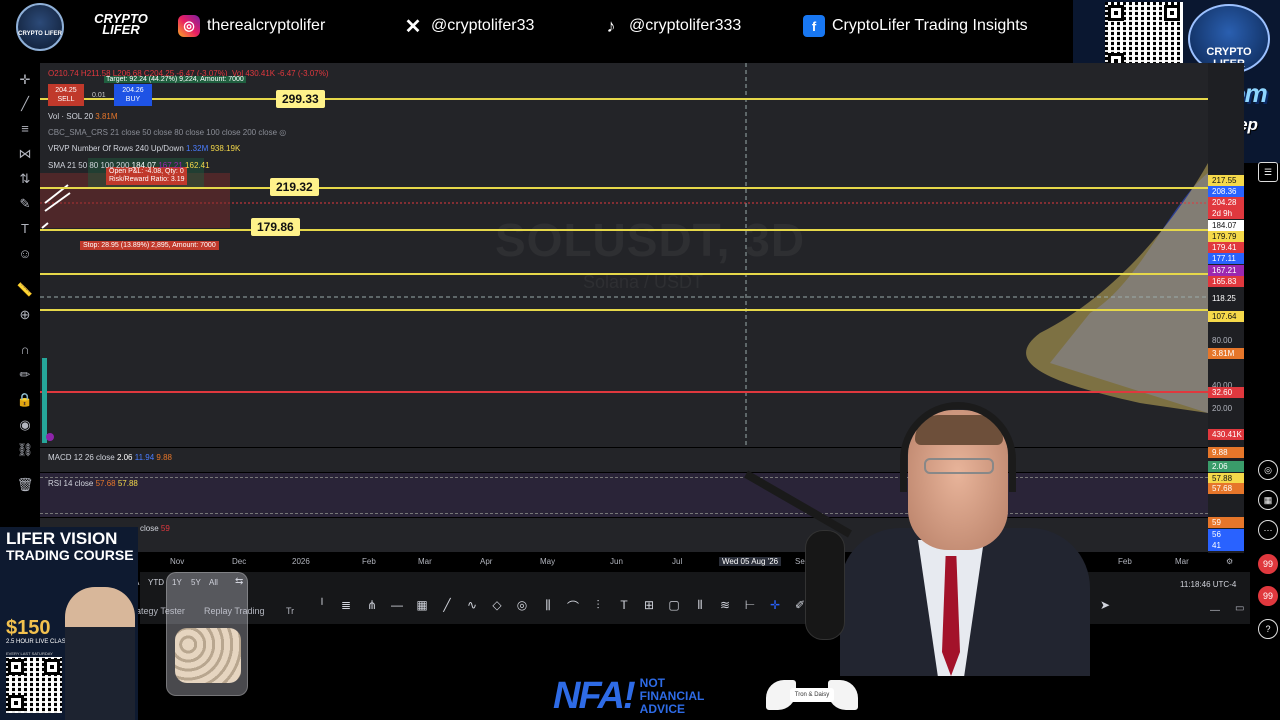 The height and width of the screenshot is (720, 1280). I want to click on range-ytd: YTD, so click(156, 582).